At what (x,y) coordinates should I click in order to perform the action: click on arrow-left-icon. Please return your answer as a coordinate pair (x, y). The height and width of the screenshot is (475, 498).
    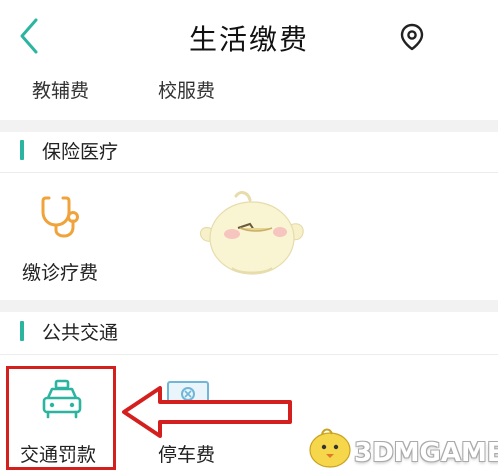
    Looking at the image, I should click on (207, 412).